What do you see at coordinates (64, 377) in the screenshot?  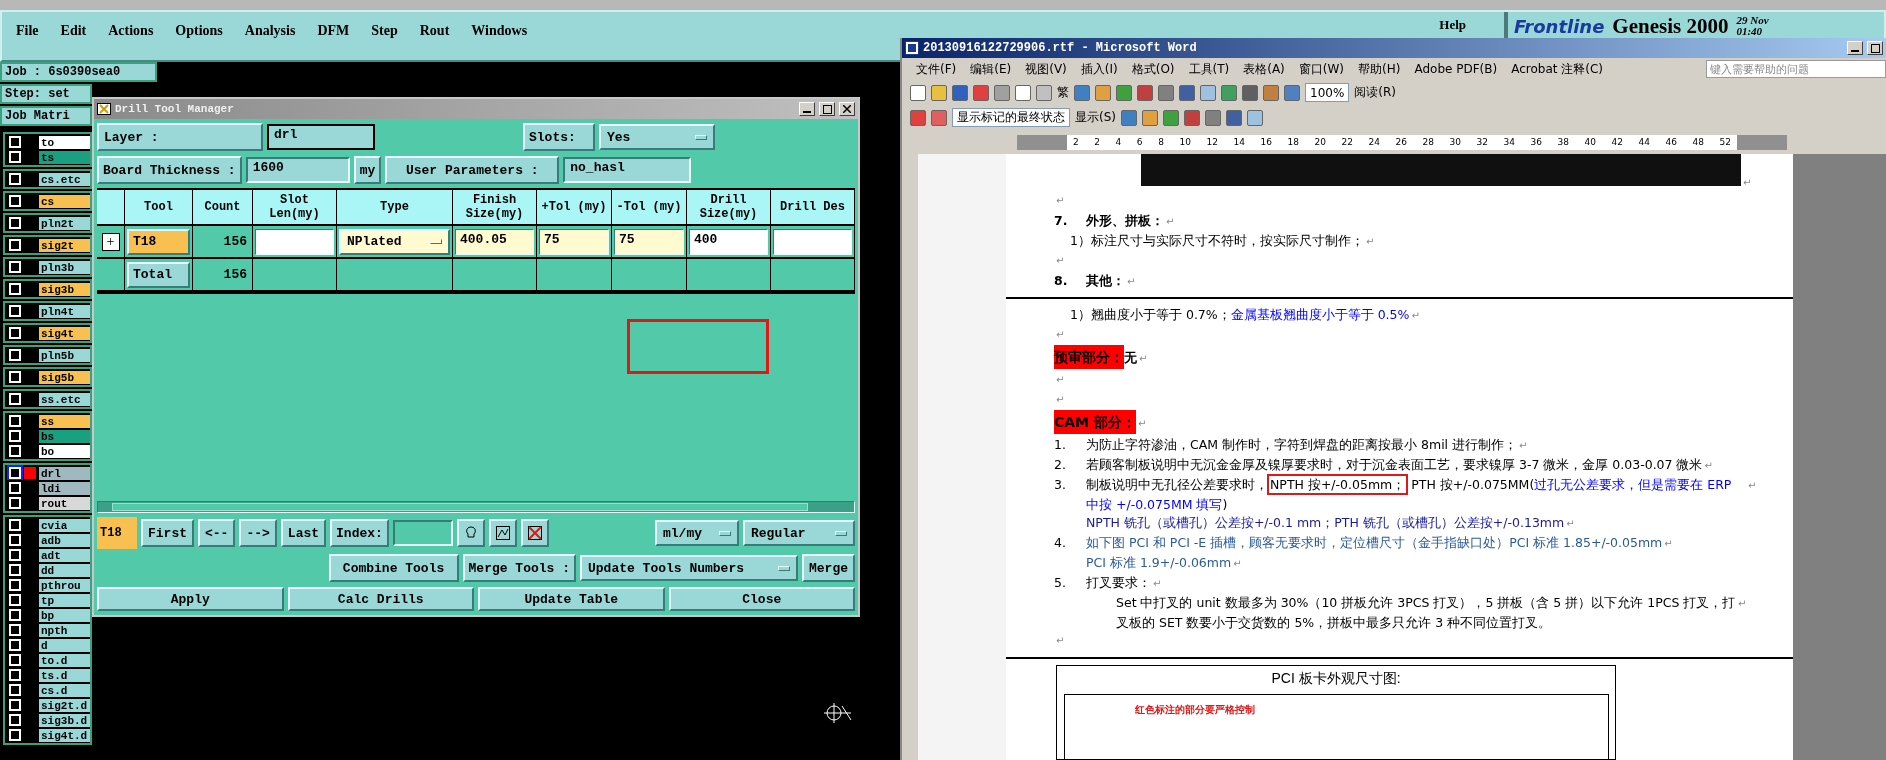 I see `layer-name: sig5b` at bounding box center [64, 377].